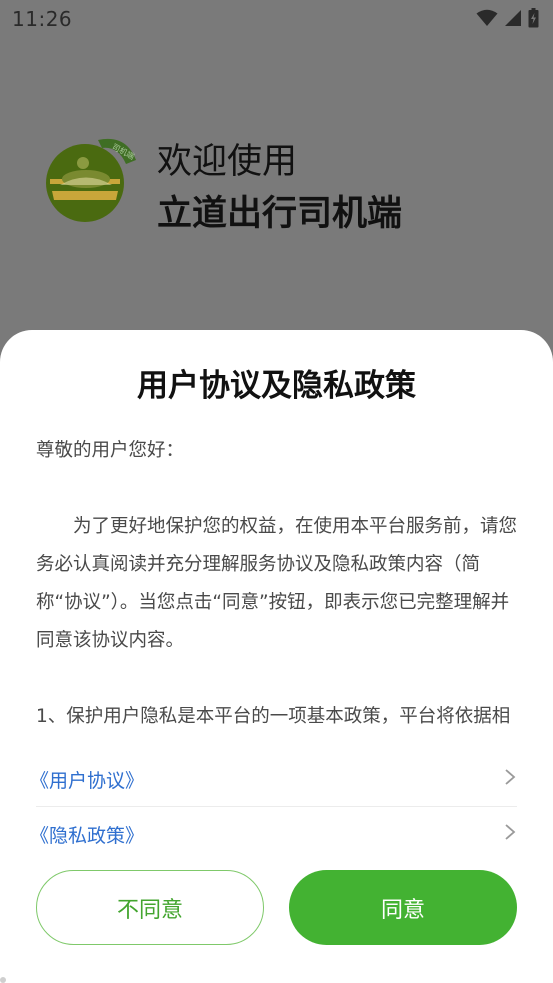 The width and height of the screenshot is (553, 983). What do you see at coordinates (150, 907) in the screenshot?
I see `disagree-button: 不同意` at bounding box center [150, 907].